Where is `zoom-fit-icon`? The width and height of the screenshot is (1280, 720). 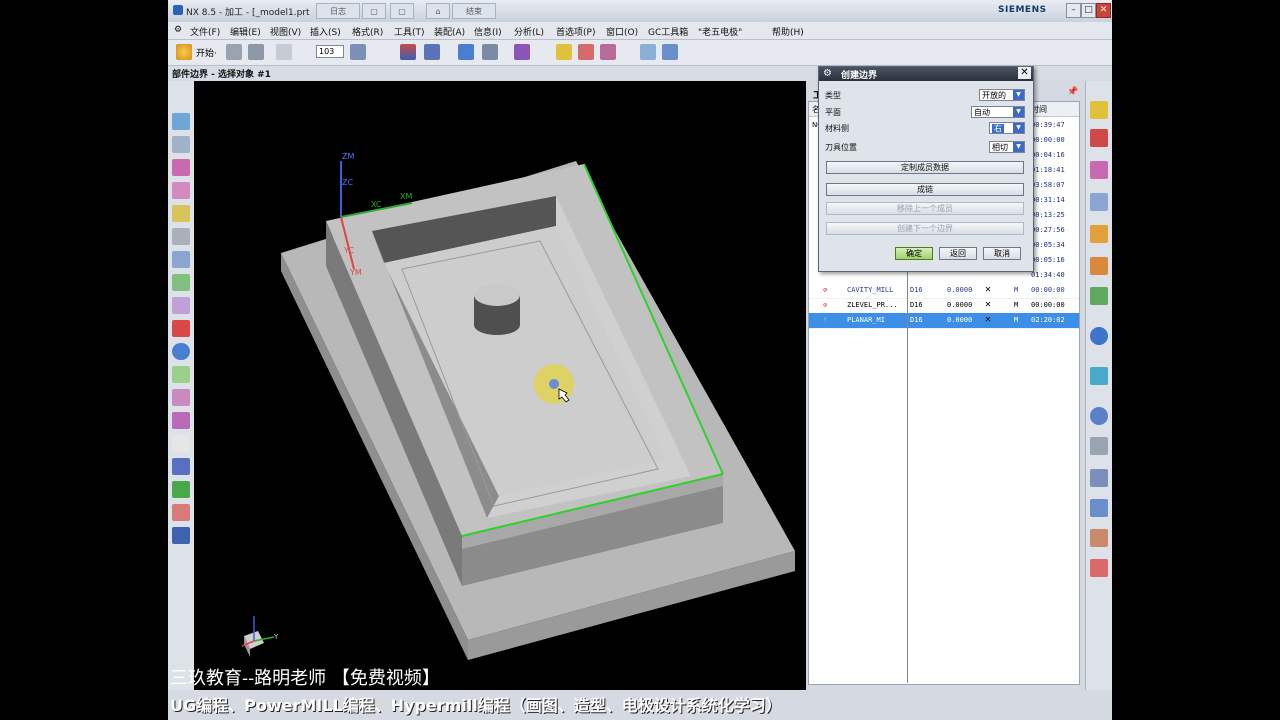
zoom-fit-icon is located at coordinates (670, 52).